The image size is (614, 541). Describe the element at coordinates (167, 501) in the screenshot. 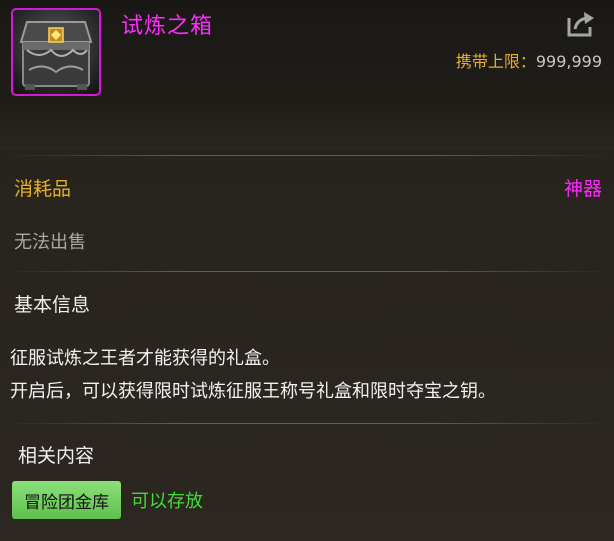

I see `storable-status: 可以存放` at that location.